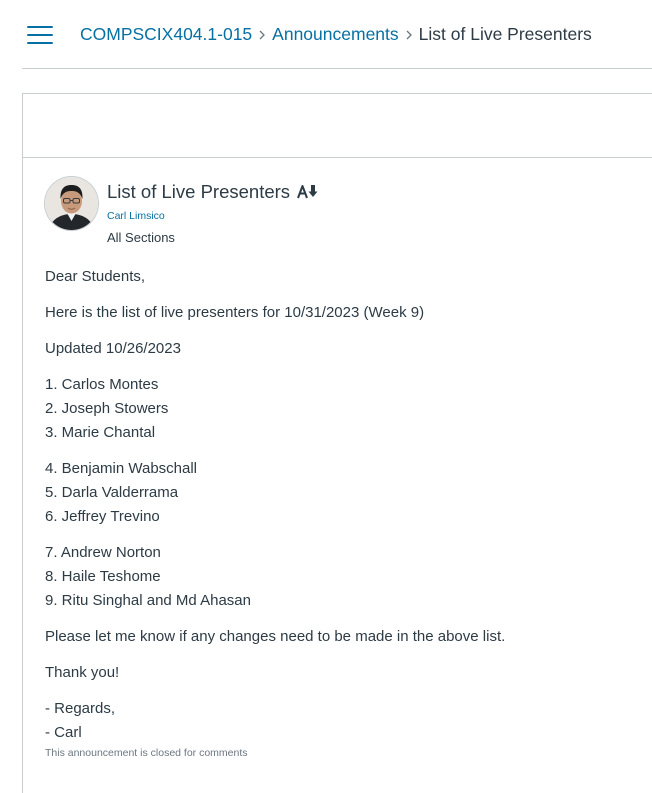 Image resolution: width=652 pixels, height=793 pixels. Describe the element at coordinates (113, 348) in the screenshot. I see `updated-text: Updated 10/26/2023` at that location.